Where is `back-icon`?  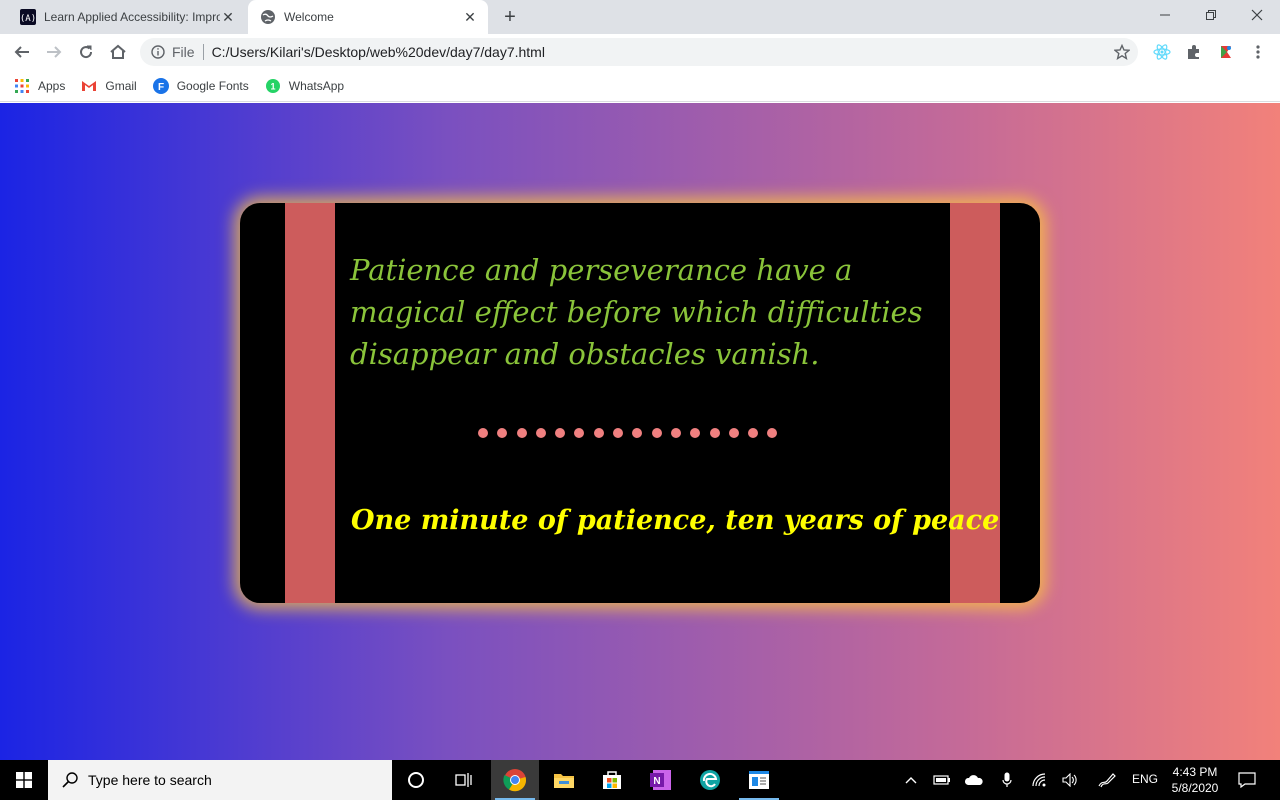 back-icon is located at coordinates (22, 52).